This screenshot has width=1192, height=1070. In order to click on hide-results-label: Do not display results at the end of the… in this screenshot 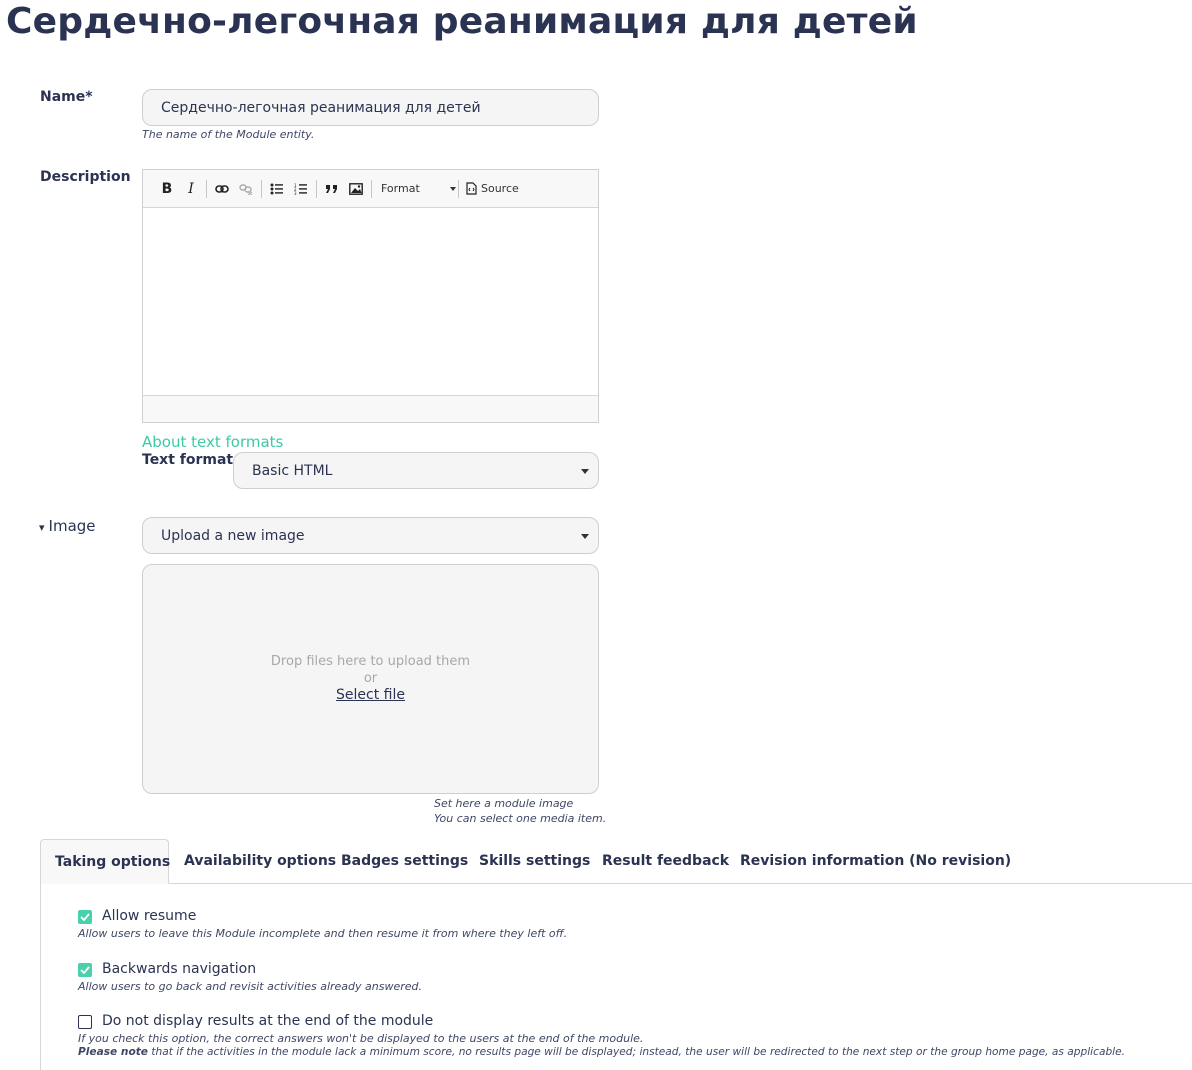, I will do `click(267, 1021)`.